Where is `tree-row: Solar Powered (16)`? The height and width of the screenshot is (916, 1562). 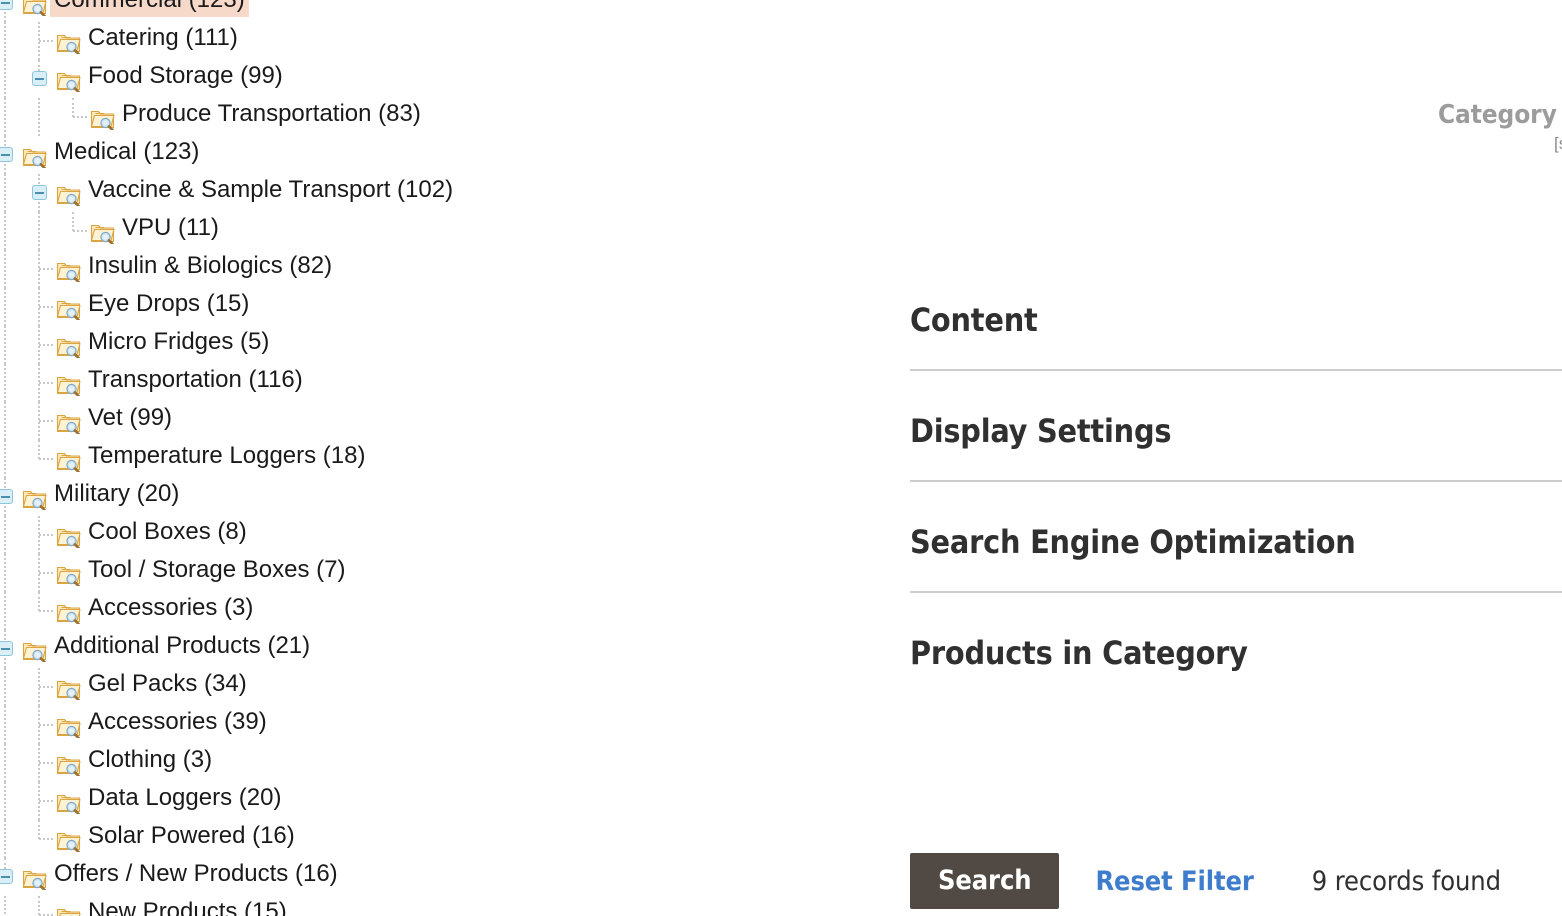
tree-row: Solar Powered (16) is located at coordinates (440, 839).